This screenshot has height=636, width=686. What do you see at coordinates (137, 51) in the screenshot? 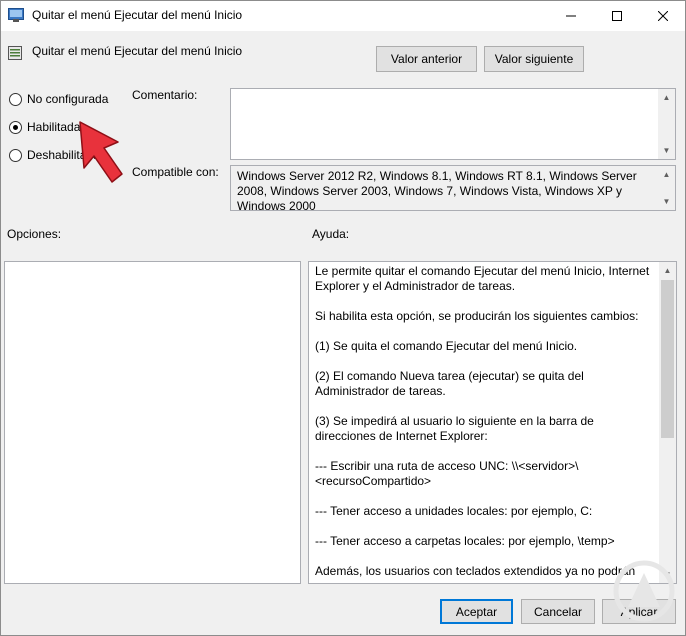
I see `policy-title: Quitar el menú Ejecutar del menú Inicio` at bounding box center [137, 51].